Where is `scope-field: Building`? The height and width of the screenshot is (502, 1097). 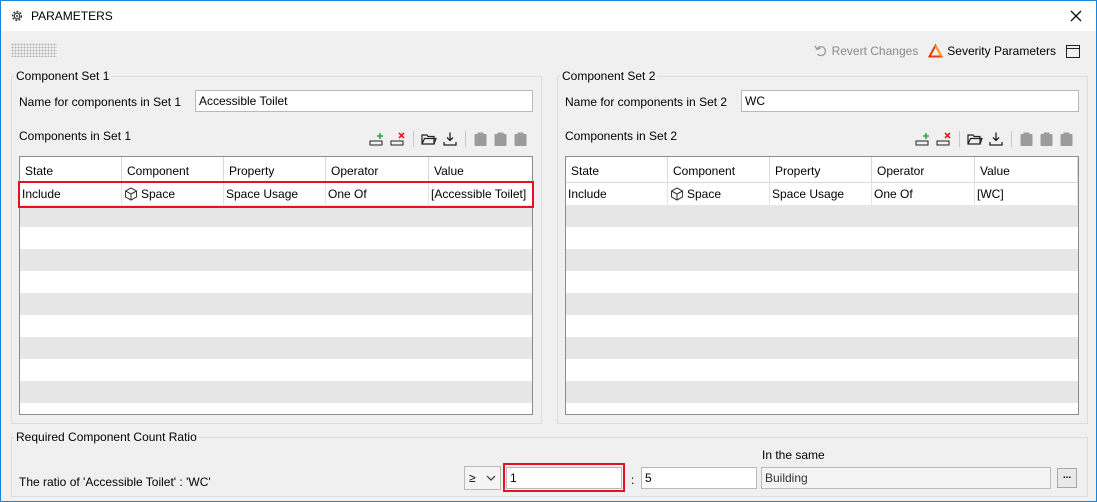 scope-field: Building is located at coordinates (906, 478).